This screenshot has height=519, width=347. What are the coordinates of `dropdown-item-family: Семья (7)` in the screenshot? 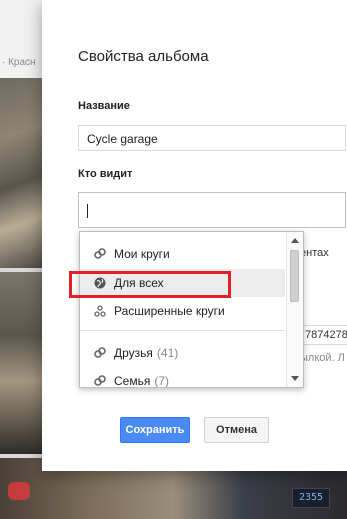 It's located at (182, 377).